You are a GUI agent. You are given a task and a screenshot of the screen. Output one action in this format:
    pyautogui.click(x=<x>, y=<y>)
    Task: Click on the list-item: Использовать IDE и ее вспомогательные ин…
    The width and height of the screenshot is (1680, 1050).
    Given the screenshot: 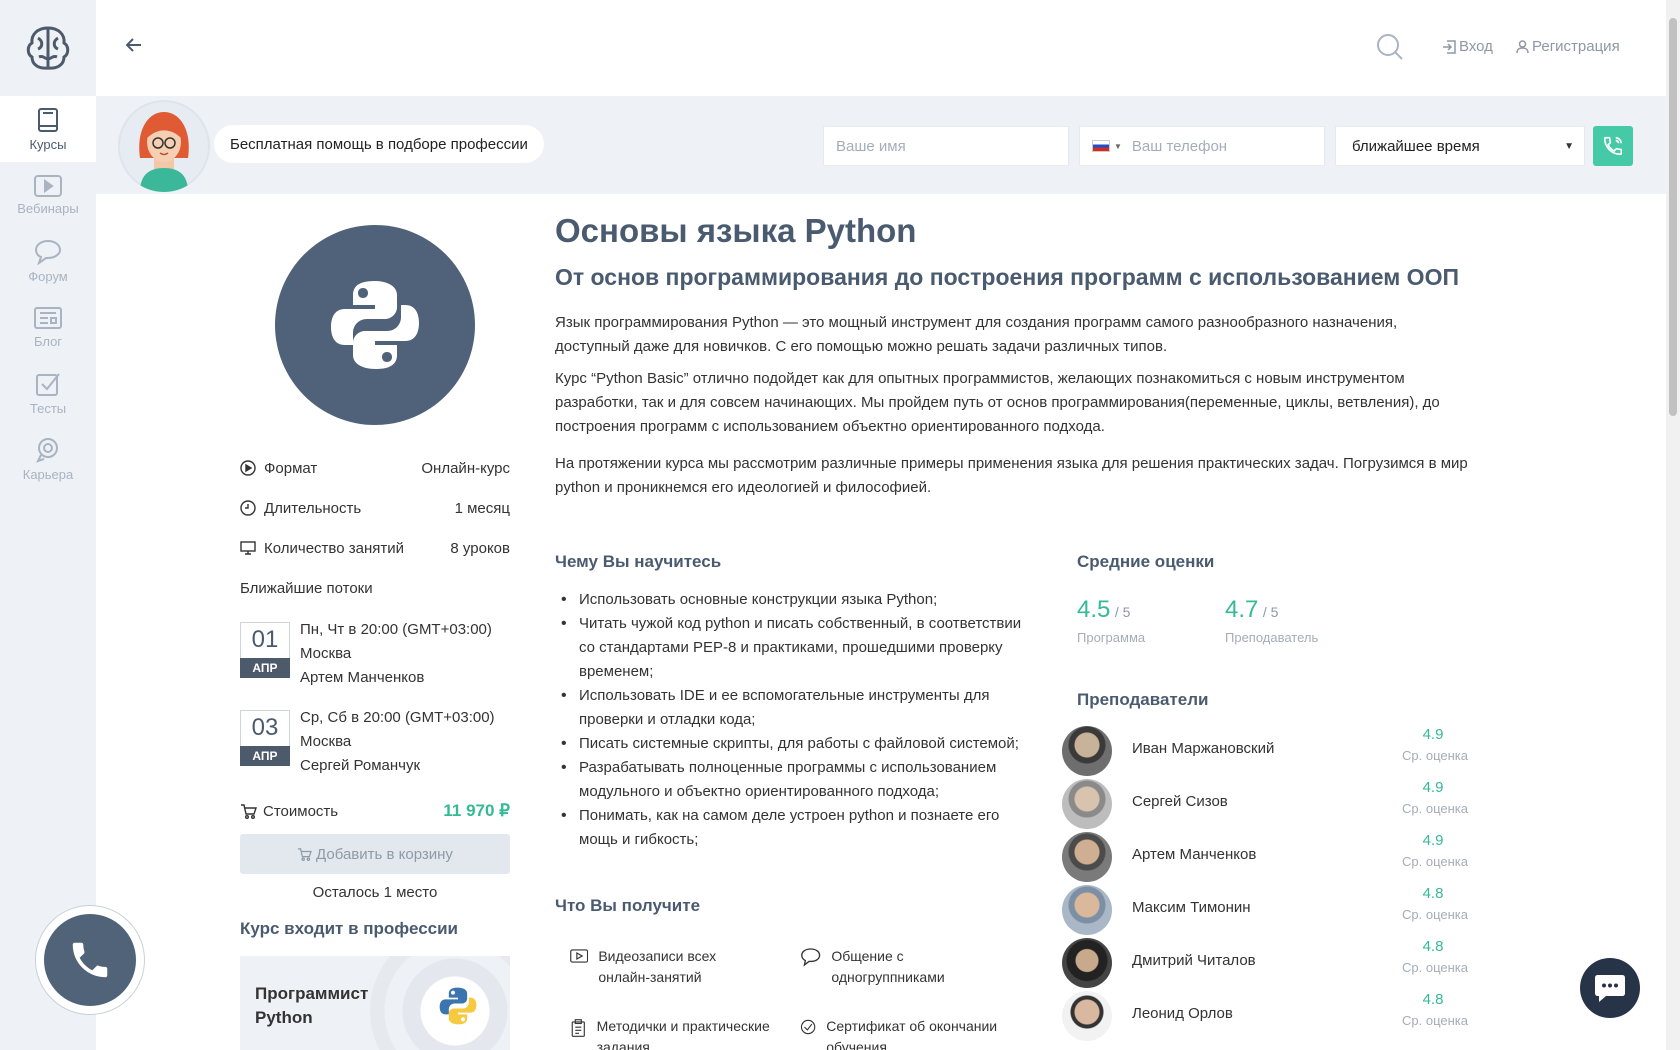 What is the action you would take?
    pyautogui.click(x=795, y=708)
    